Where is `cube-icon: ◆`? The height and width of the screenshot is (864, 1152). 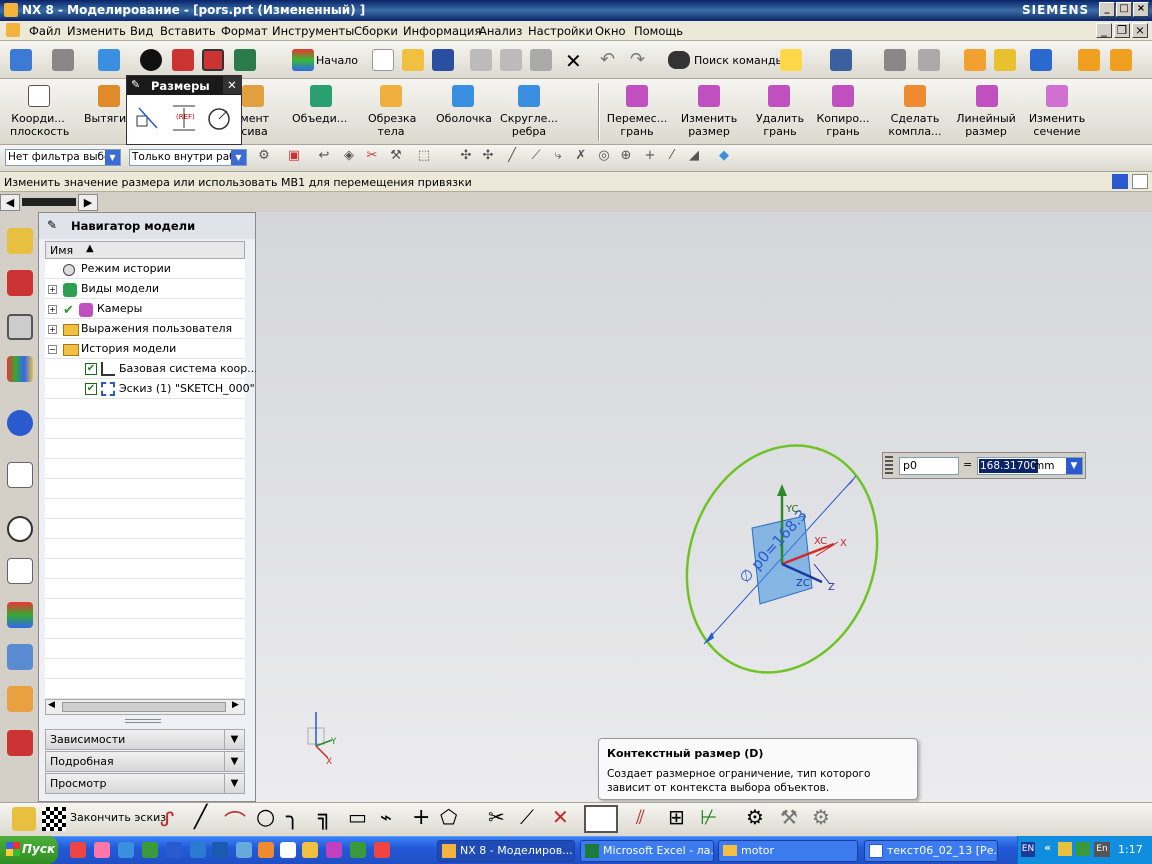 cube-icon: ◆ is located at coordinates (724, 156).